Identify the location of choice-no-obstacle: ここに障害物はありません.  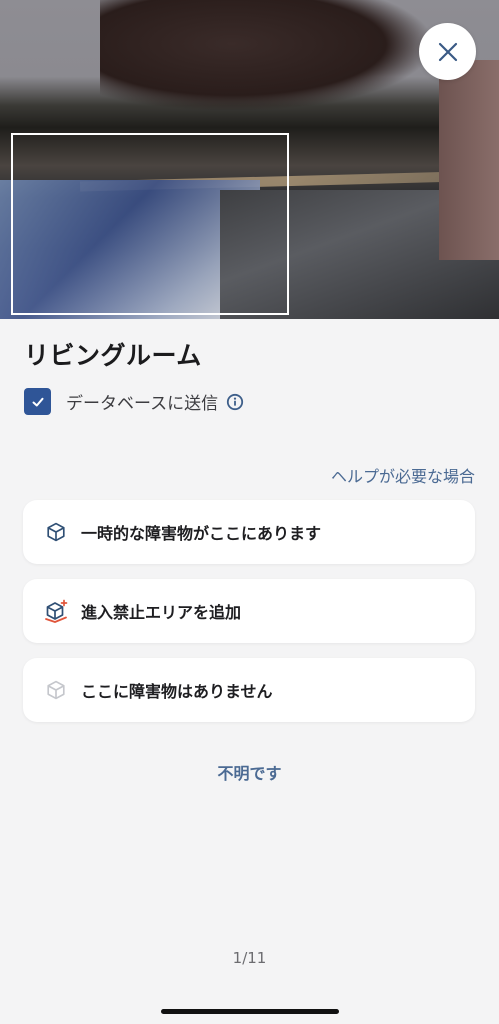
(249, 690).